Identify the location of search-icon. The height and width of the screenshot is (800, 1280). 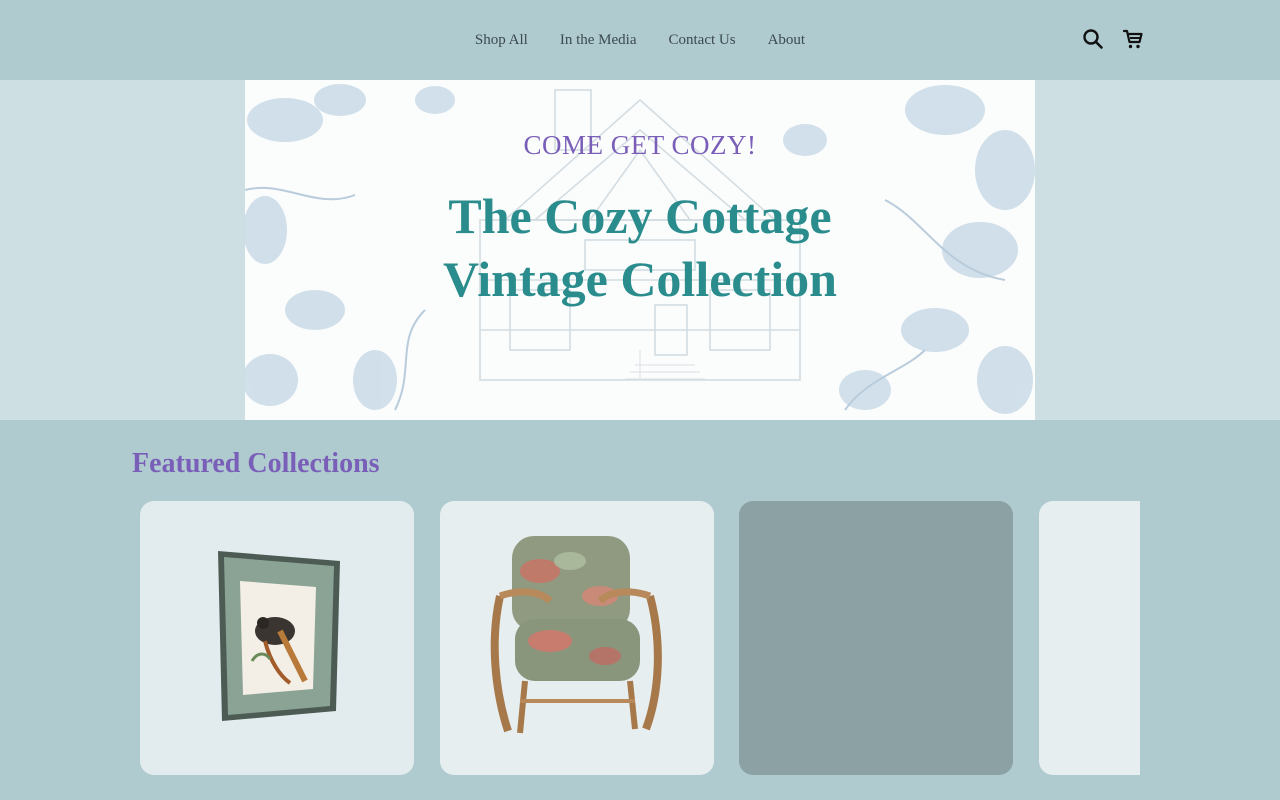
(1093, 39).